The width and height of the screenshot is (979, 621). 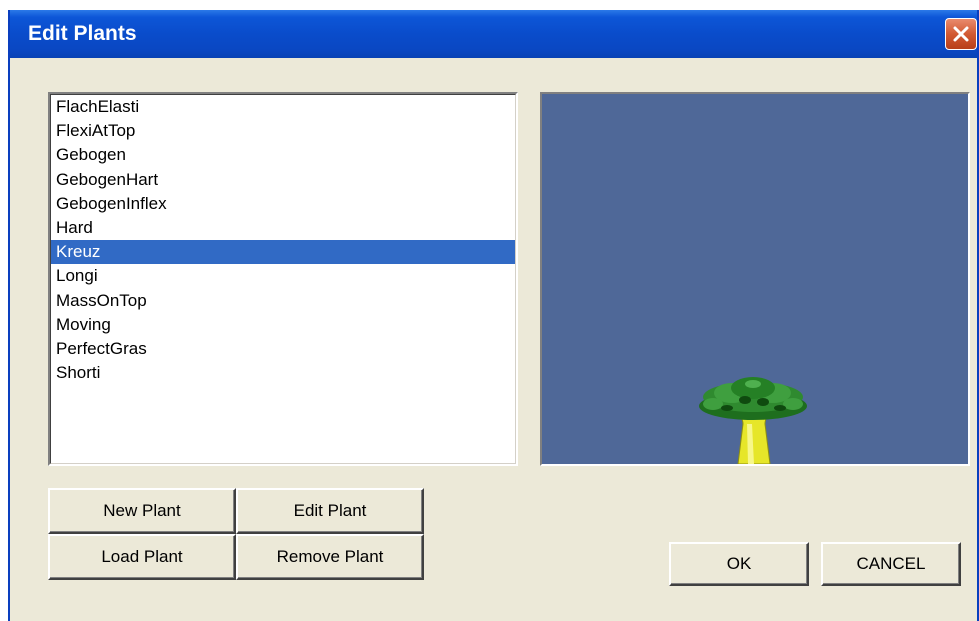 I want to click on title-bar: Edit Plants, so click(x=493, y=34).